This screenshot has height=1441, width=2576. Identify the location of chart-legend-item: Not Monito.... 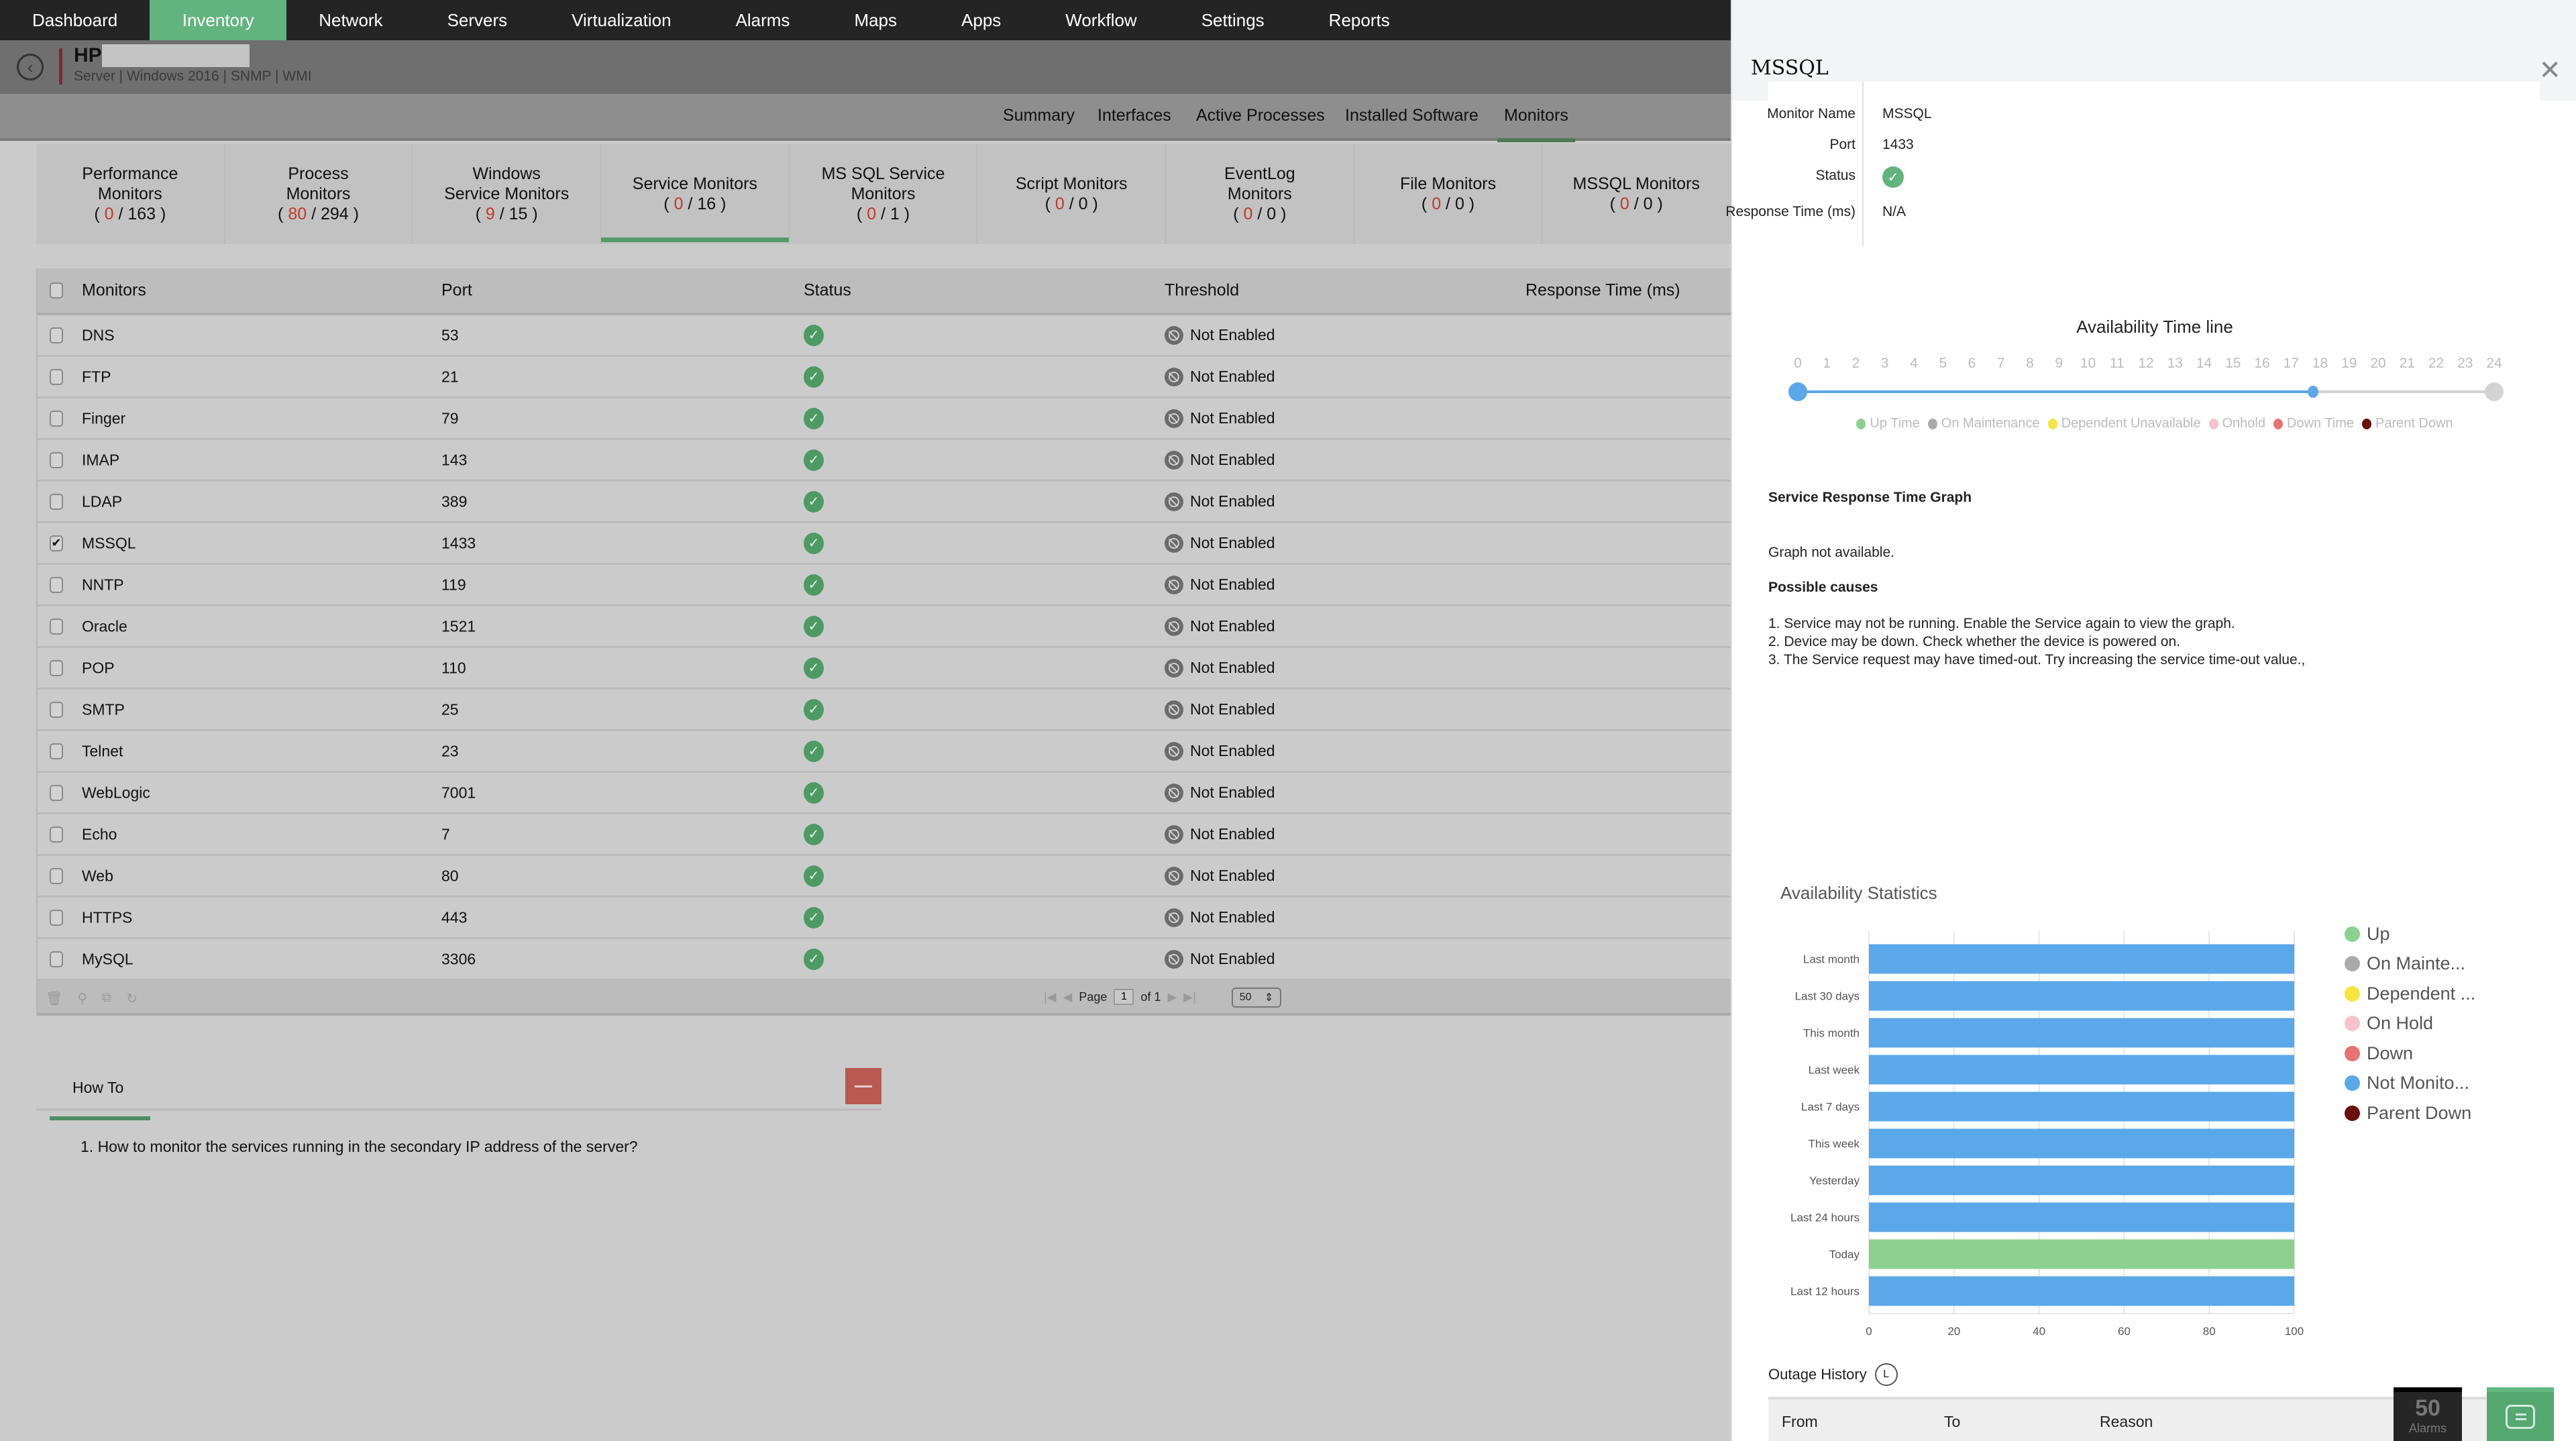
(2410, 1084).